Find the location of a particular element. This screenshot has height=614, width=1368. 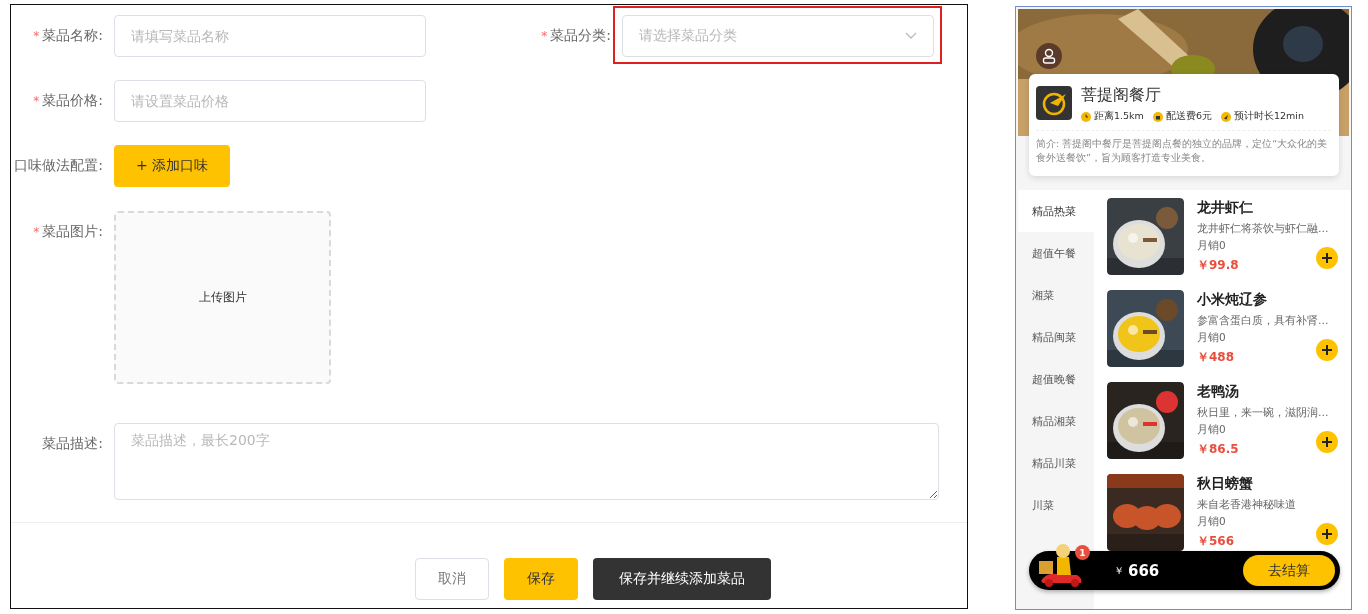

name-input: 请填写菜品名称 is located at coordinates (270, 36).